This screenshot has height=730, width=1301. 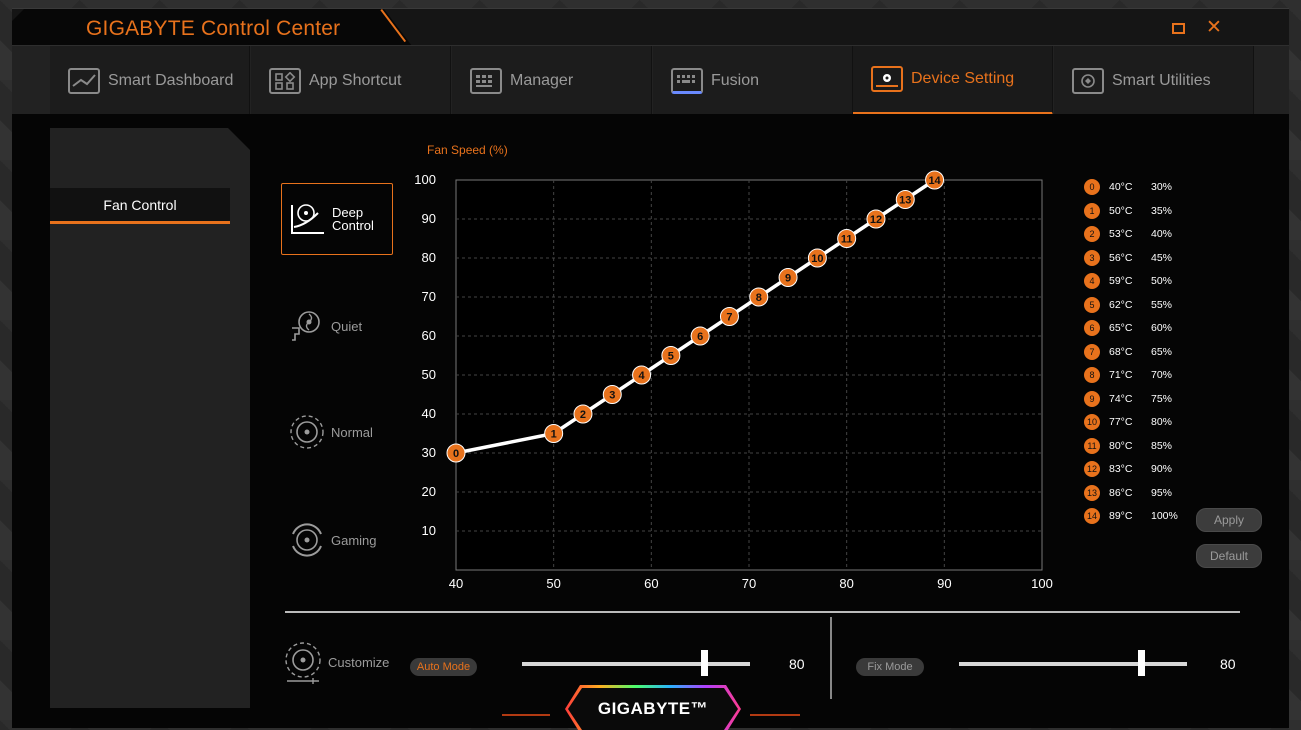 I want to click on legend-speed: 70%, so click(x=1162, y=375).